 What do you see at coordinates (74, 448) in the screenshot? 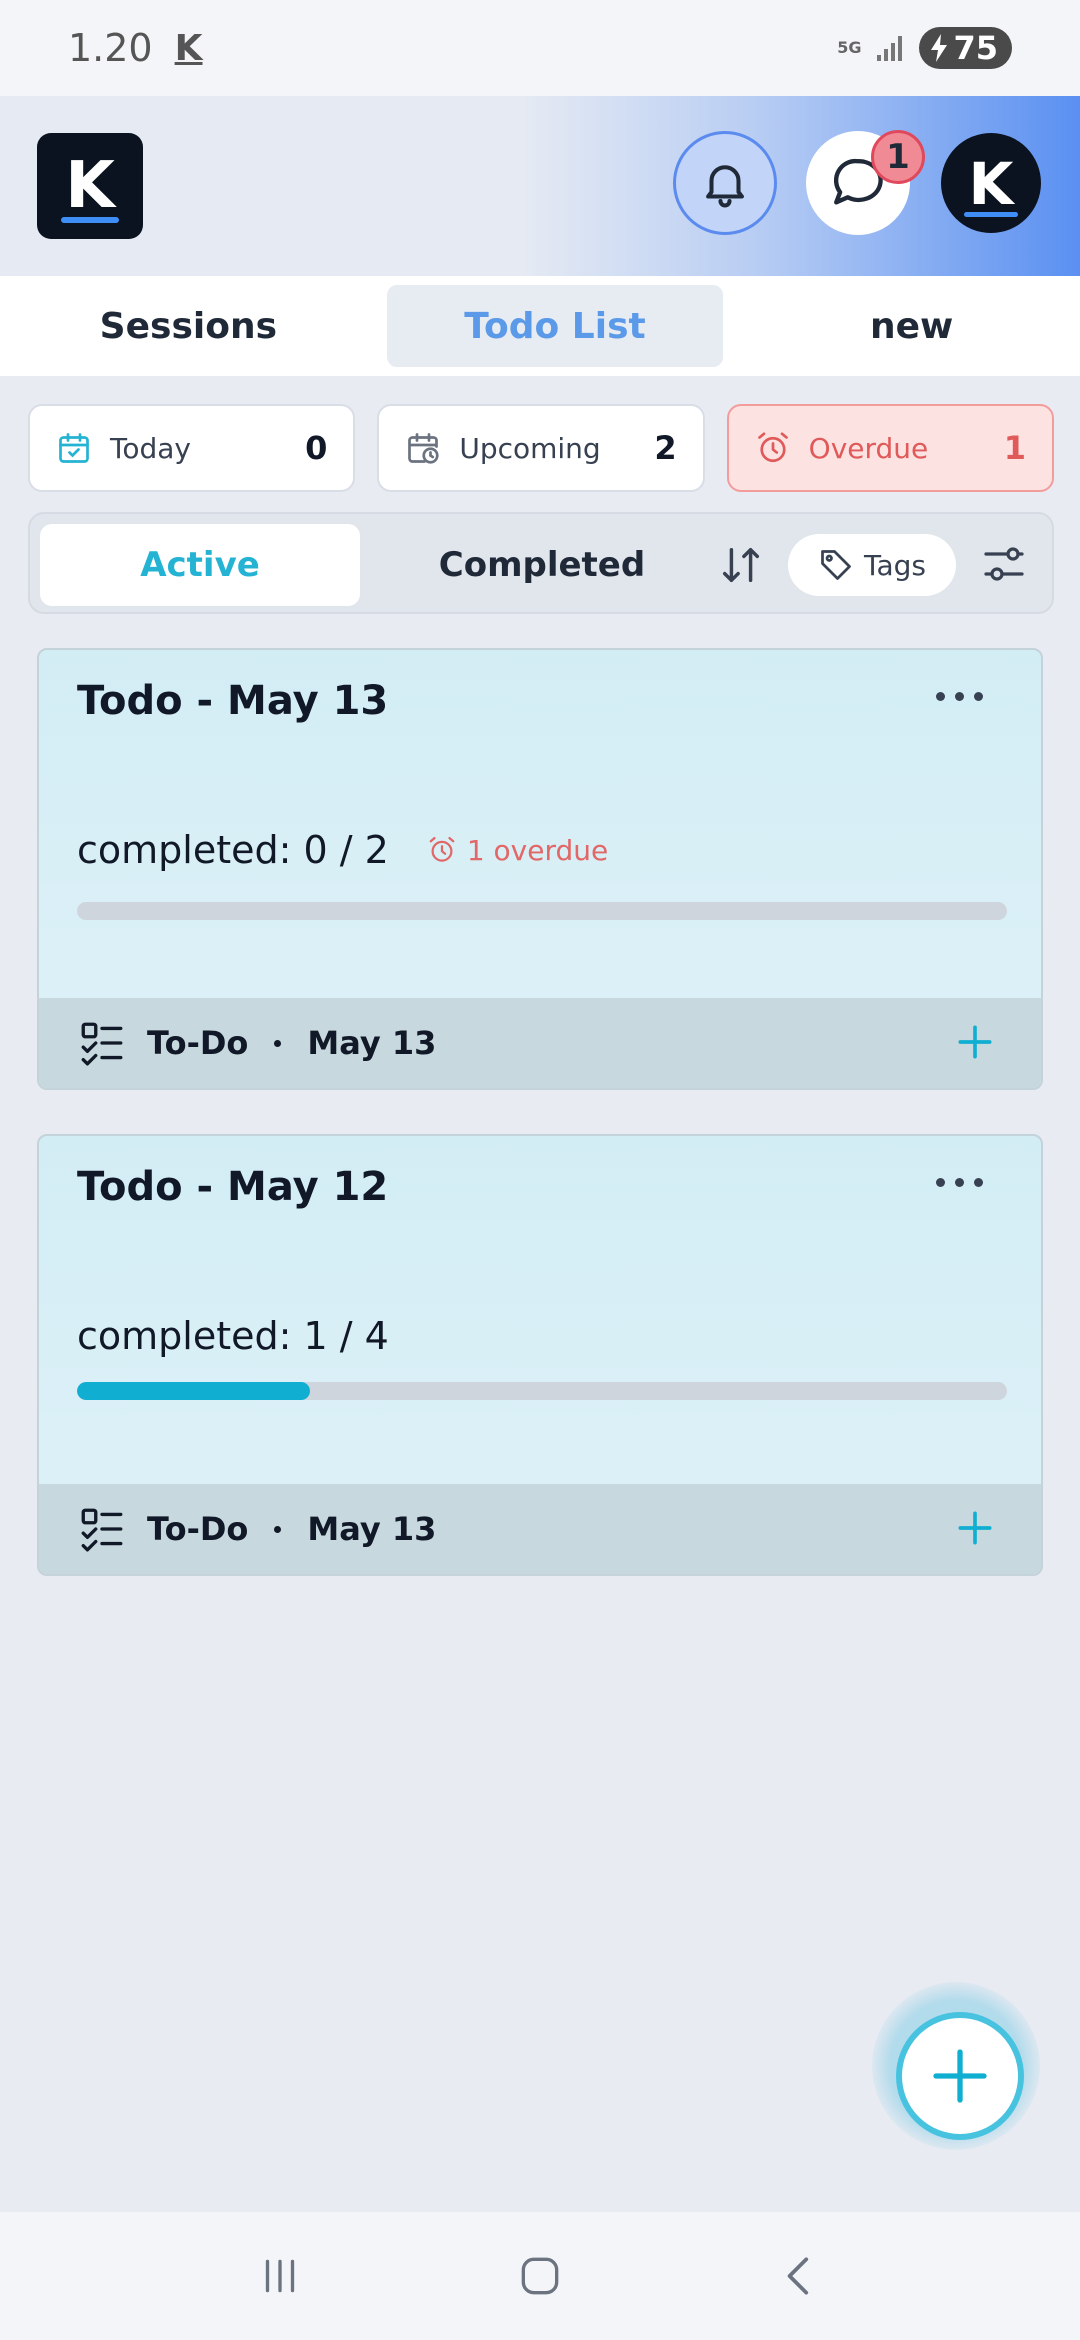
I see `calendar-check-icon` at bounding box center [74, 448].